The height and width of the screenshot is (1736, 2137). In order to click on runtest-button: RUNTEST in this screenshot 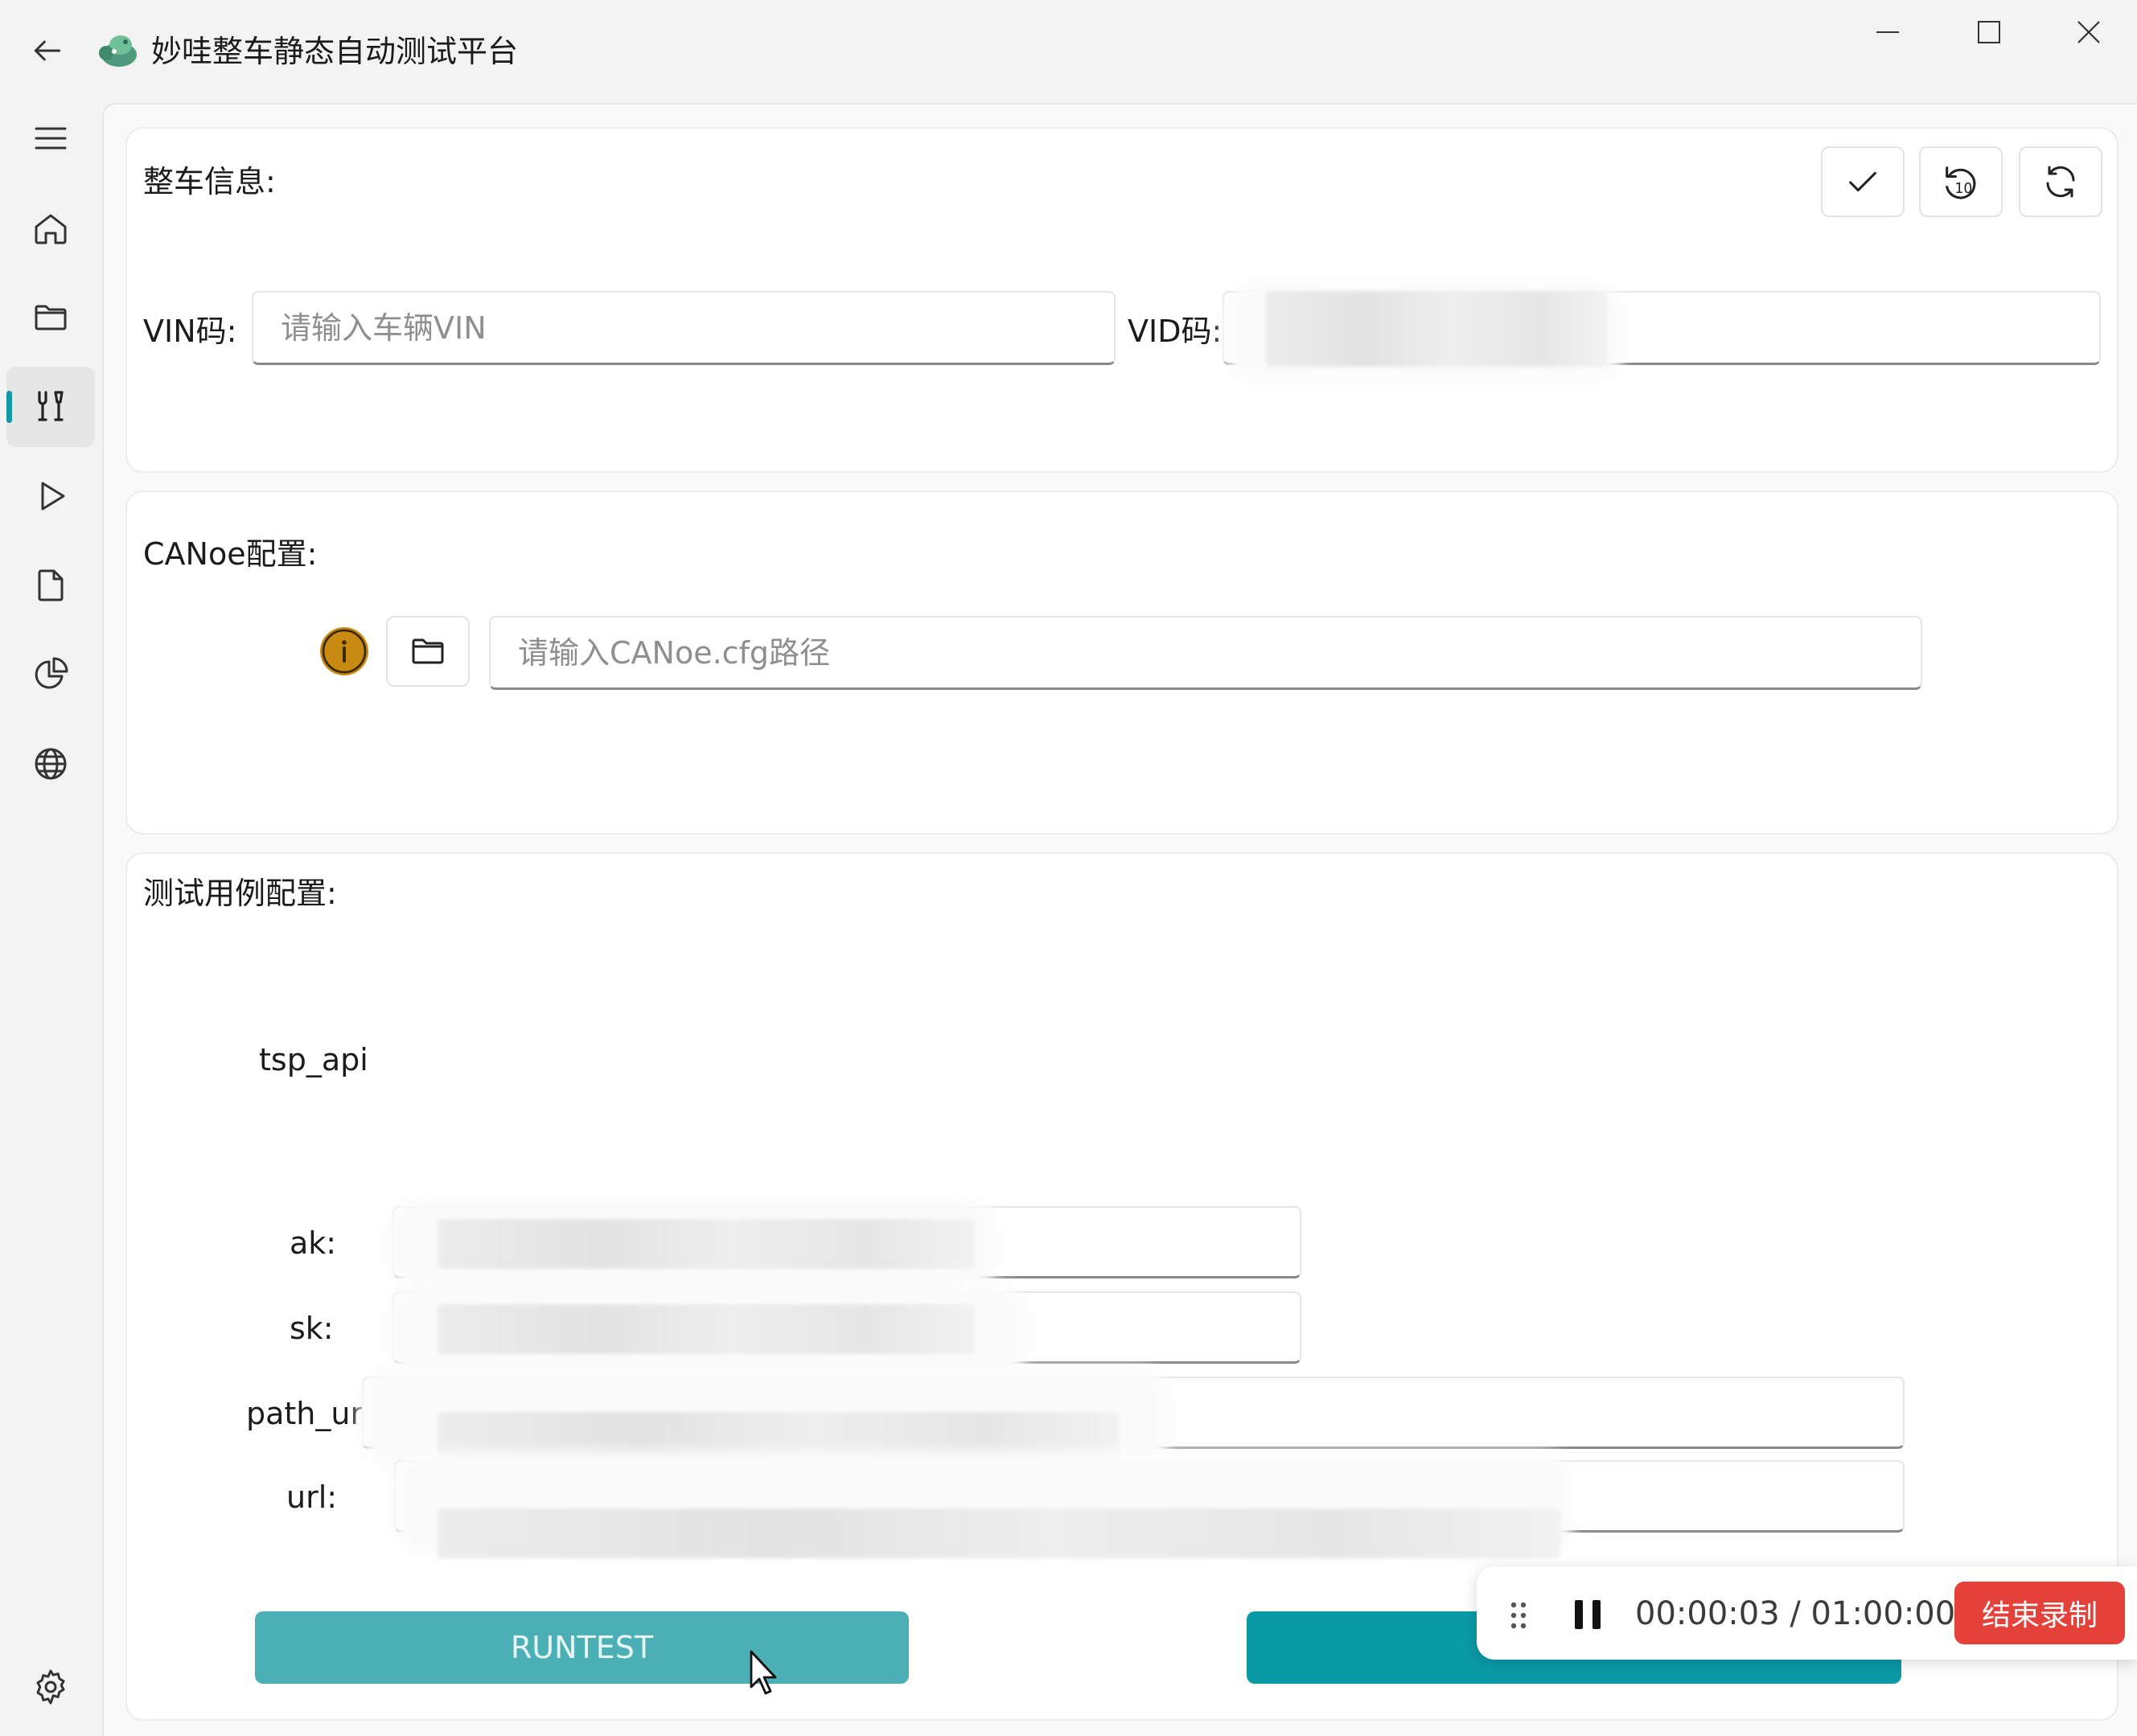, I will do `click(582, 1647)`.